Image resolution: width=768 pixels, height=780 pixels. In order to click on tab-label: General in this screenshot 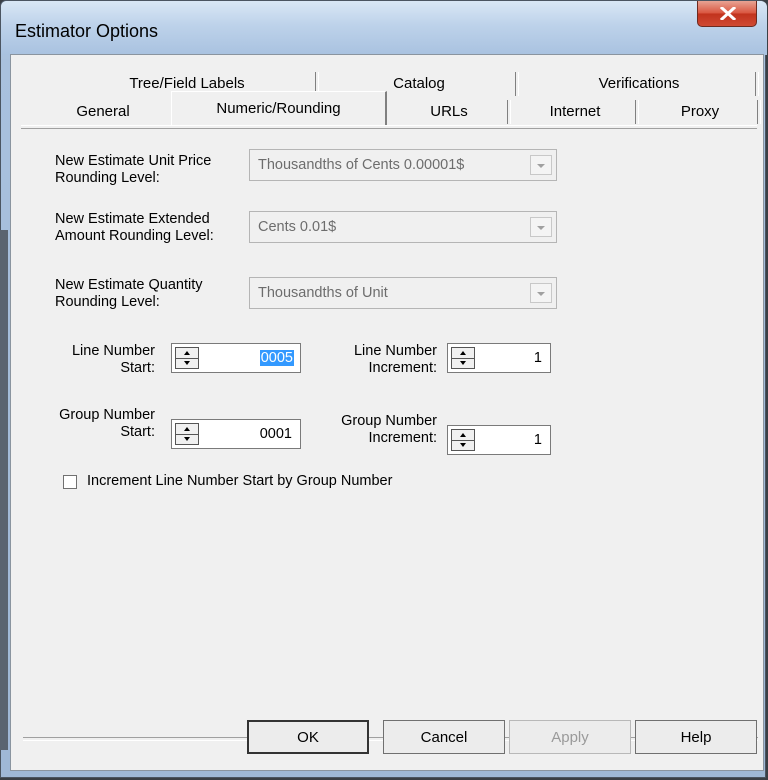, I will do `click(103, 111)`.